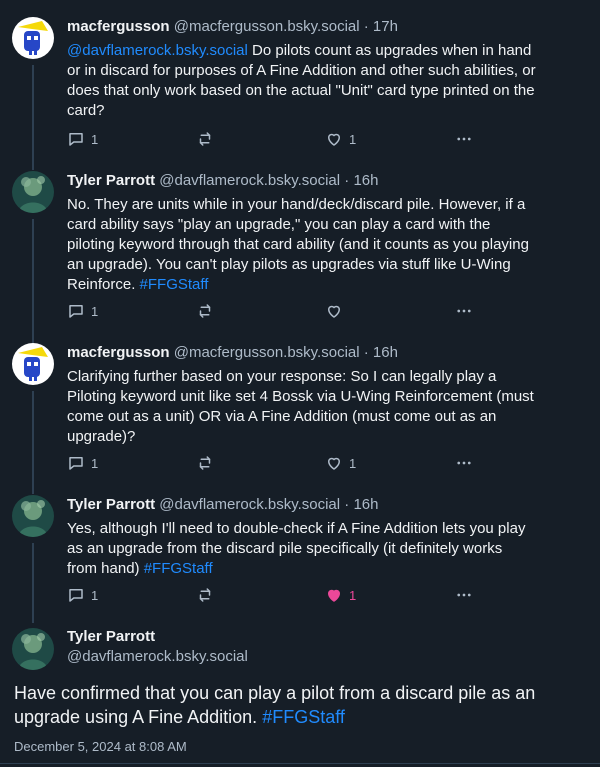 The width and height of the screenshot is (600, 767). What do you see at coordinates (334, 595) in the screenshot?
I see `heart-filled-icon` at bounding box center [334, 595].